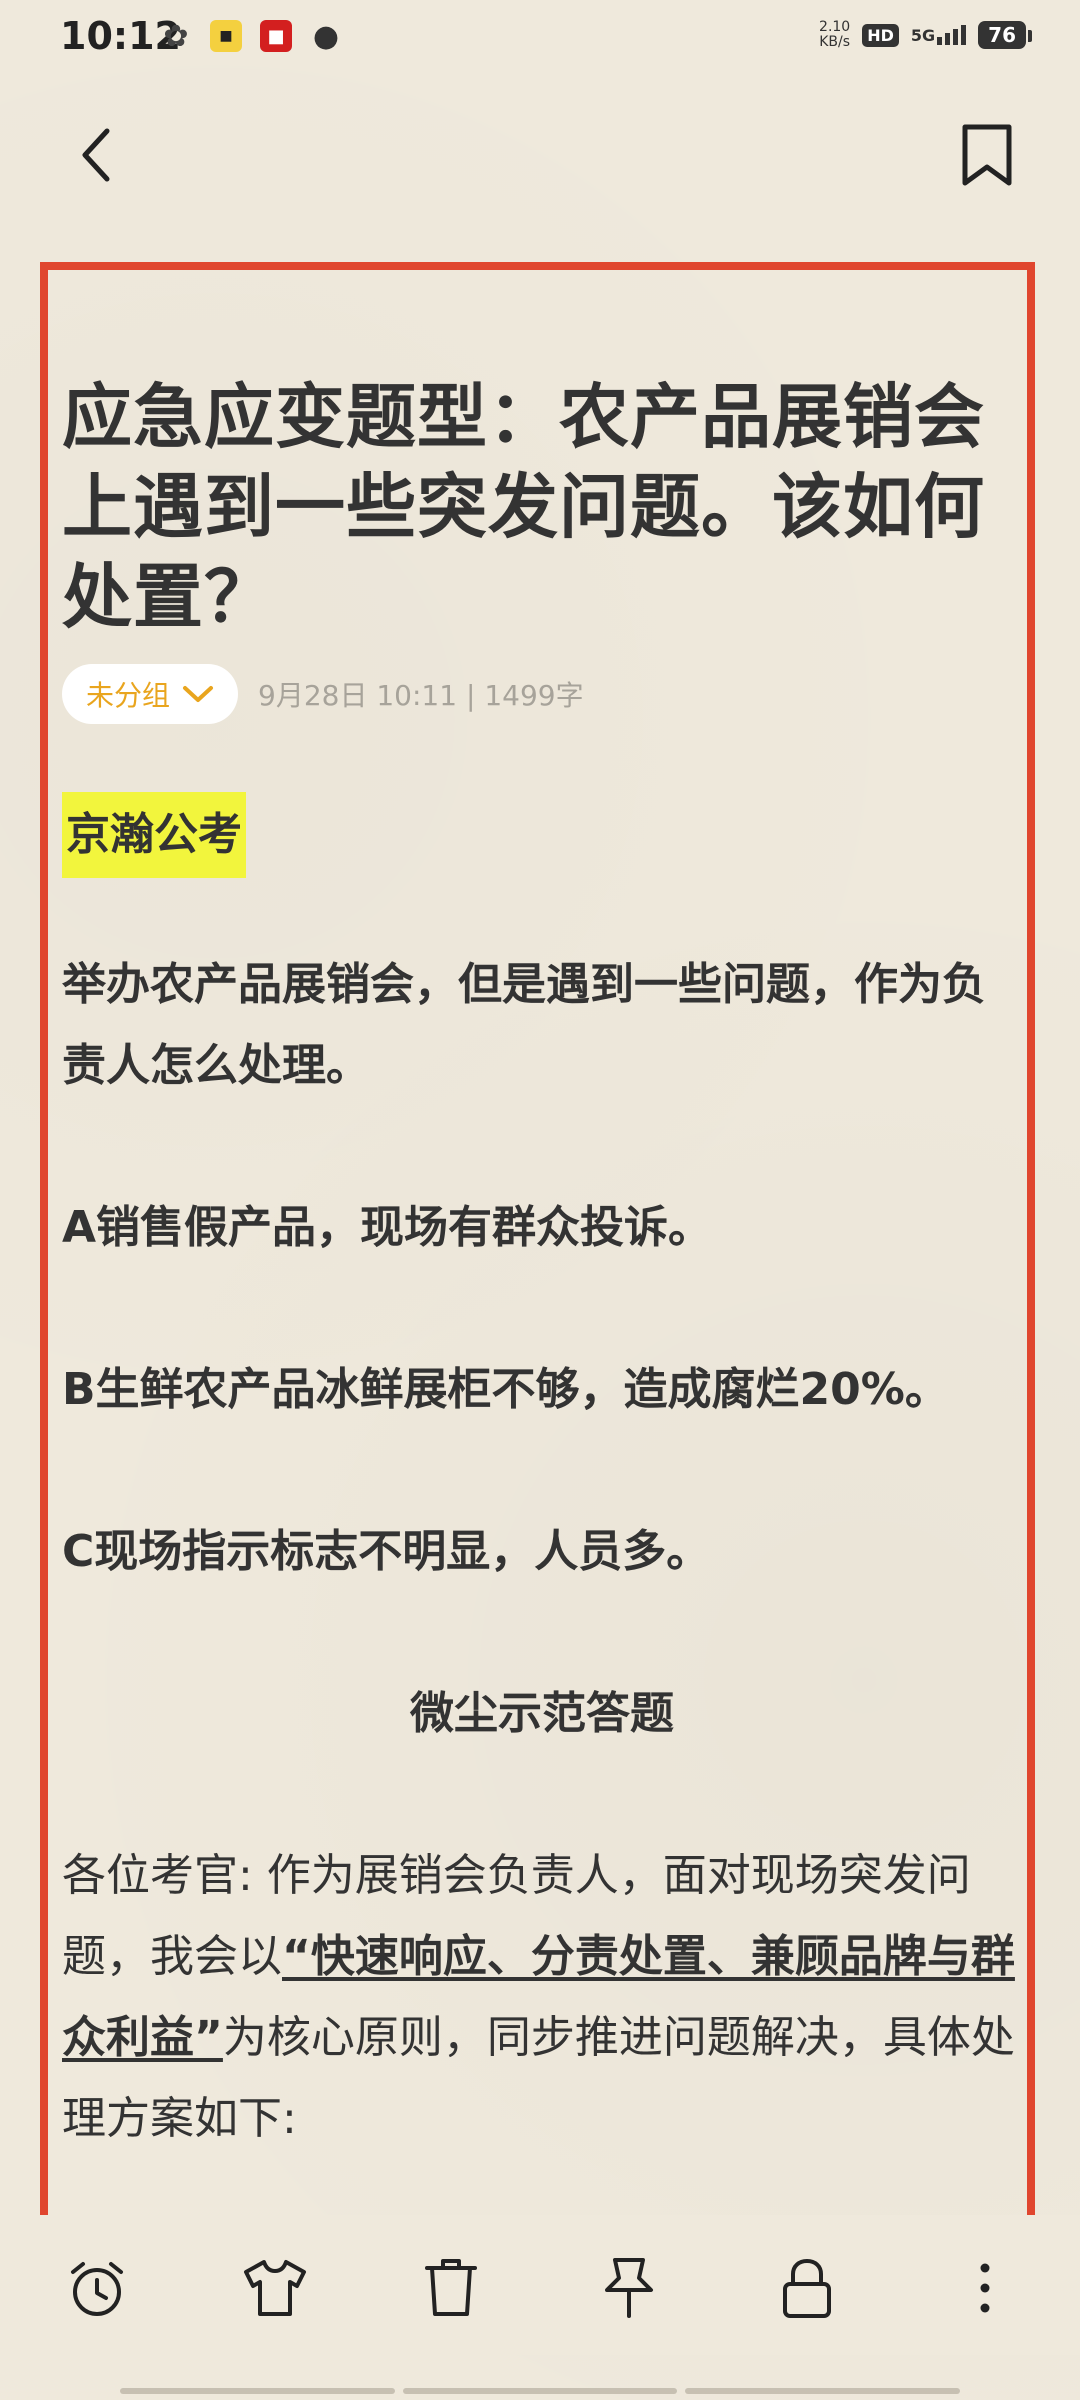 The height and width of the screenshot is (2400, 1080). I want to click on chevron-down-icon, so click(198, 694).